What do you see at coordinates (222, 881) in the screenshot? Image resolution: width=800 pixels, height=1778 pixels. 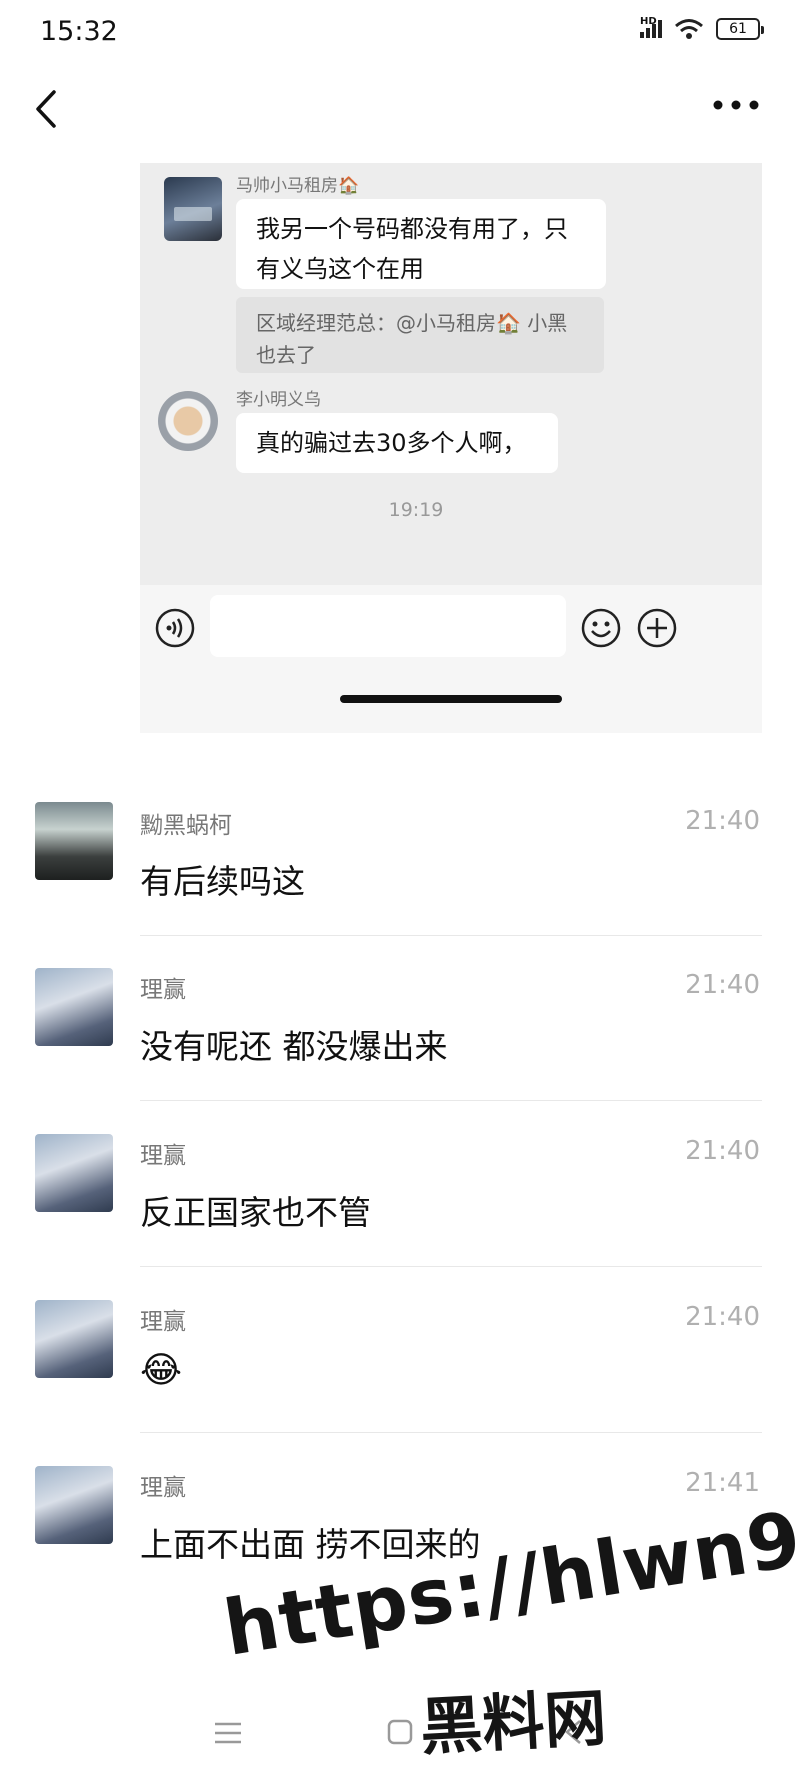 I see `comment-text: 有后续吗这` at bounding box center [222, 881].